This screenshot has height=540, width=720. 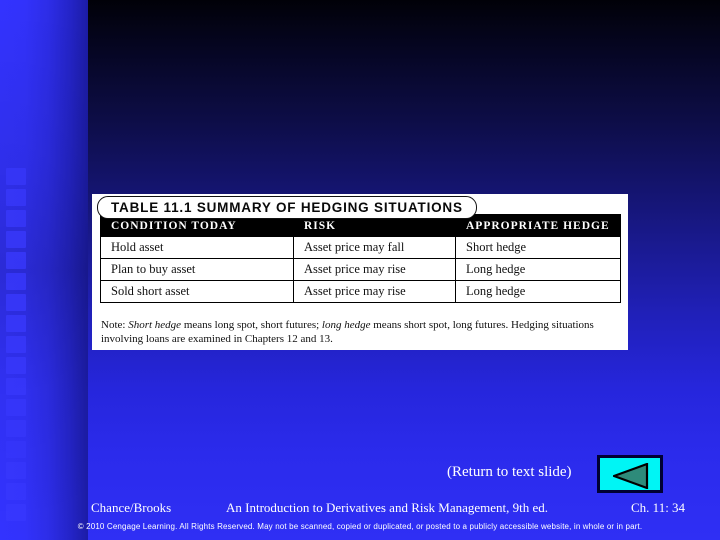 What do you see at coordinates (658, 507) in the screenshot?
I see `footer-chapter-slide-number: Ch. 11: 34` at bounding box center [658, 507].